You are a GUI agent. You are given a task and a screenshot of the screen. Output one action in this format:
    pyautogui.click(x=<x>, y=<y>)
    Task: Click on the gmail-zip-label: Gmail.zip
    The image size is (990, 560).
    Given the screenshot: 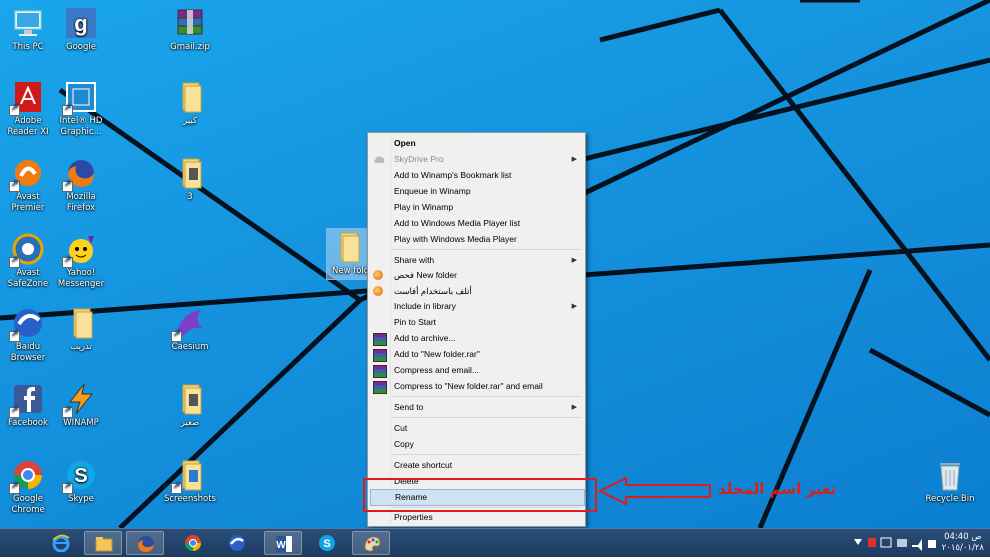 What is the action you would take?
    pyautogui.click(x=190, y=47)
    